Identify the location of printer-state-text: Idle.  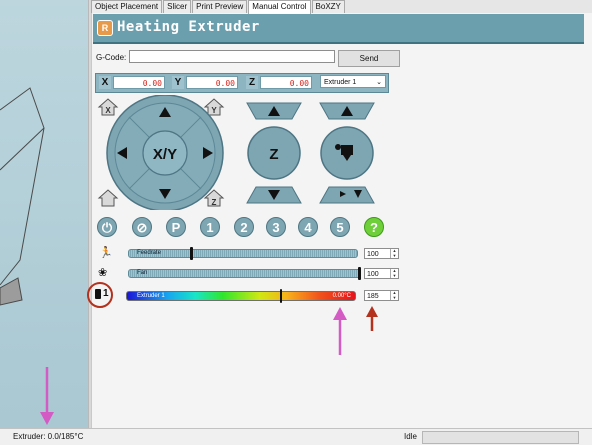
(410, 436).